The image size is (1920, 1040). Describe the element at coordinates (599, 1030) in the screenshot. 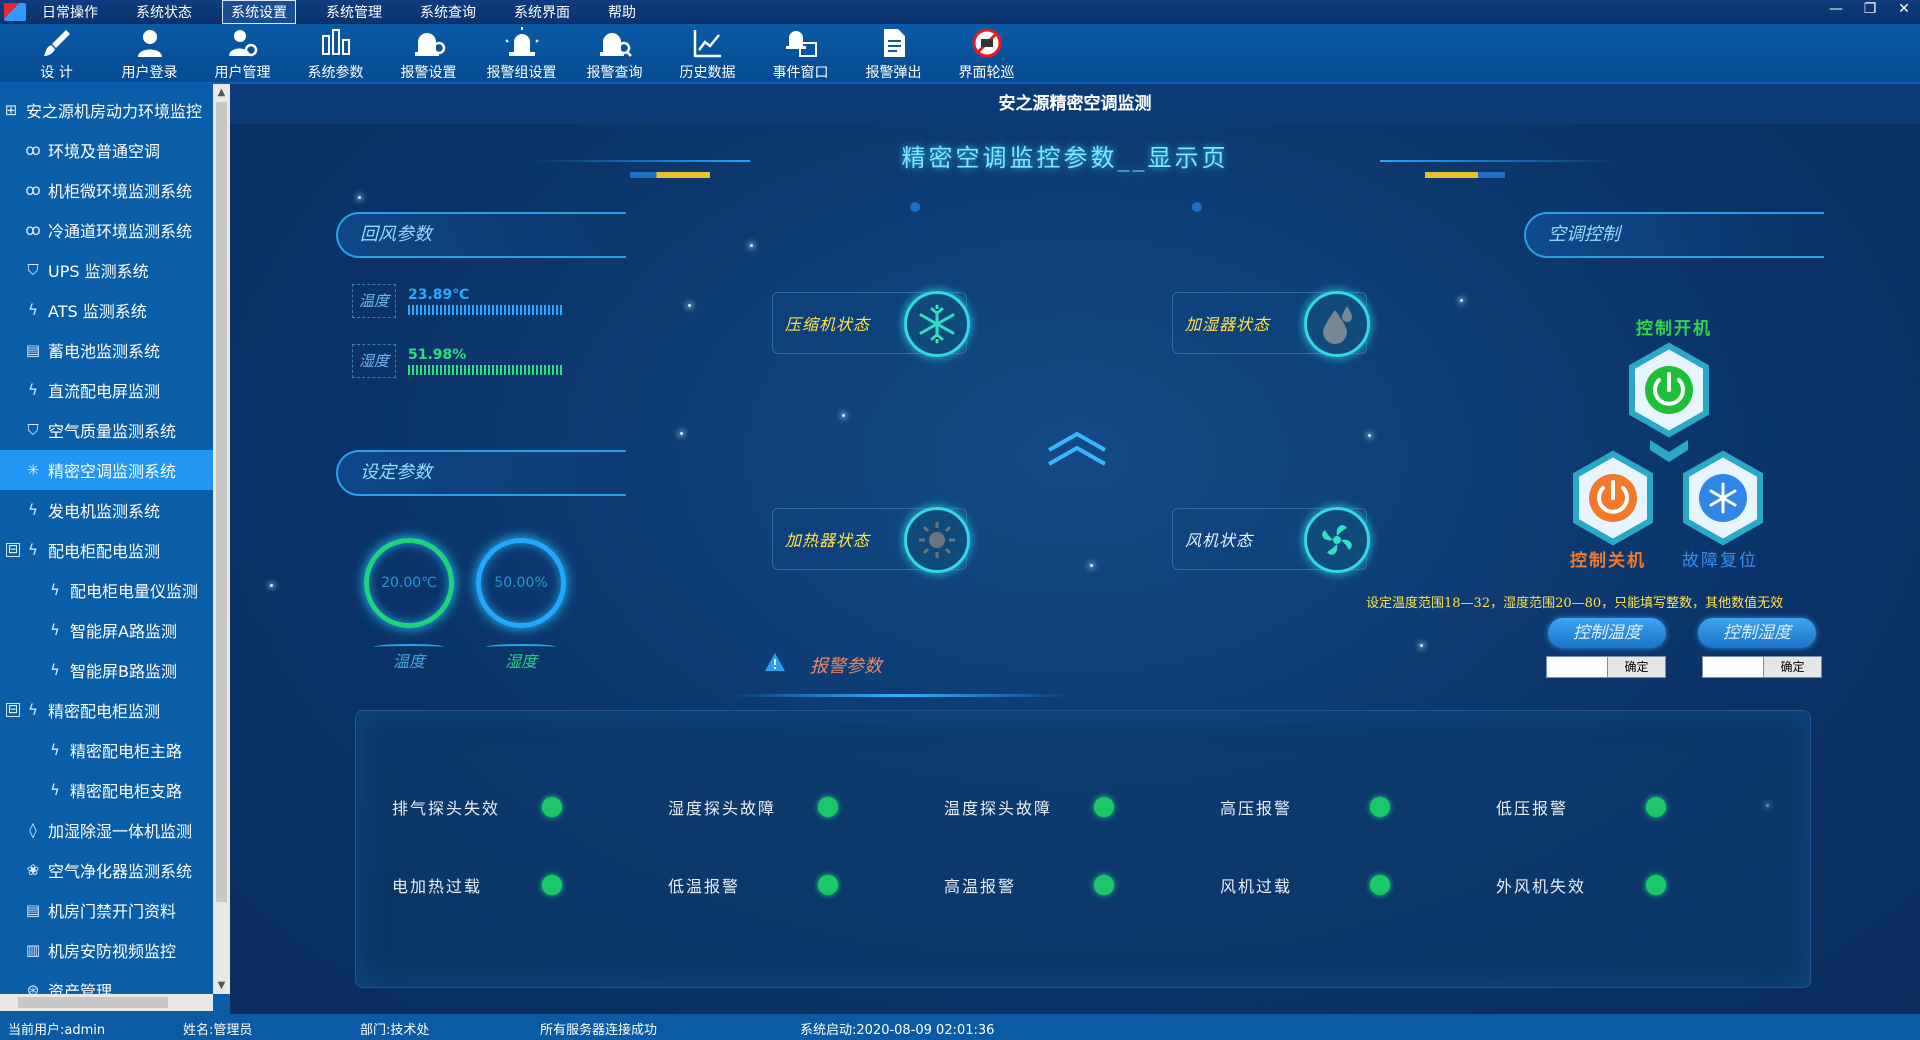

I see `status-server: 所有服务器连接成功` at that location.